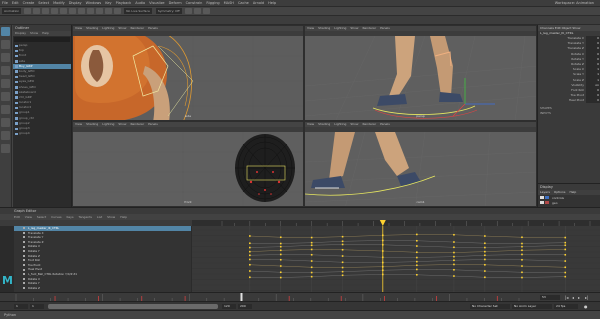 The height and width of the screenshot is (319, 600). What do you see at coordinates (5, 44) in the screenshot?
I see `lasso-tool-icon` at bounding box center [5, 44].